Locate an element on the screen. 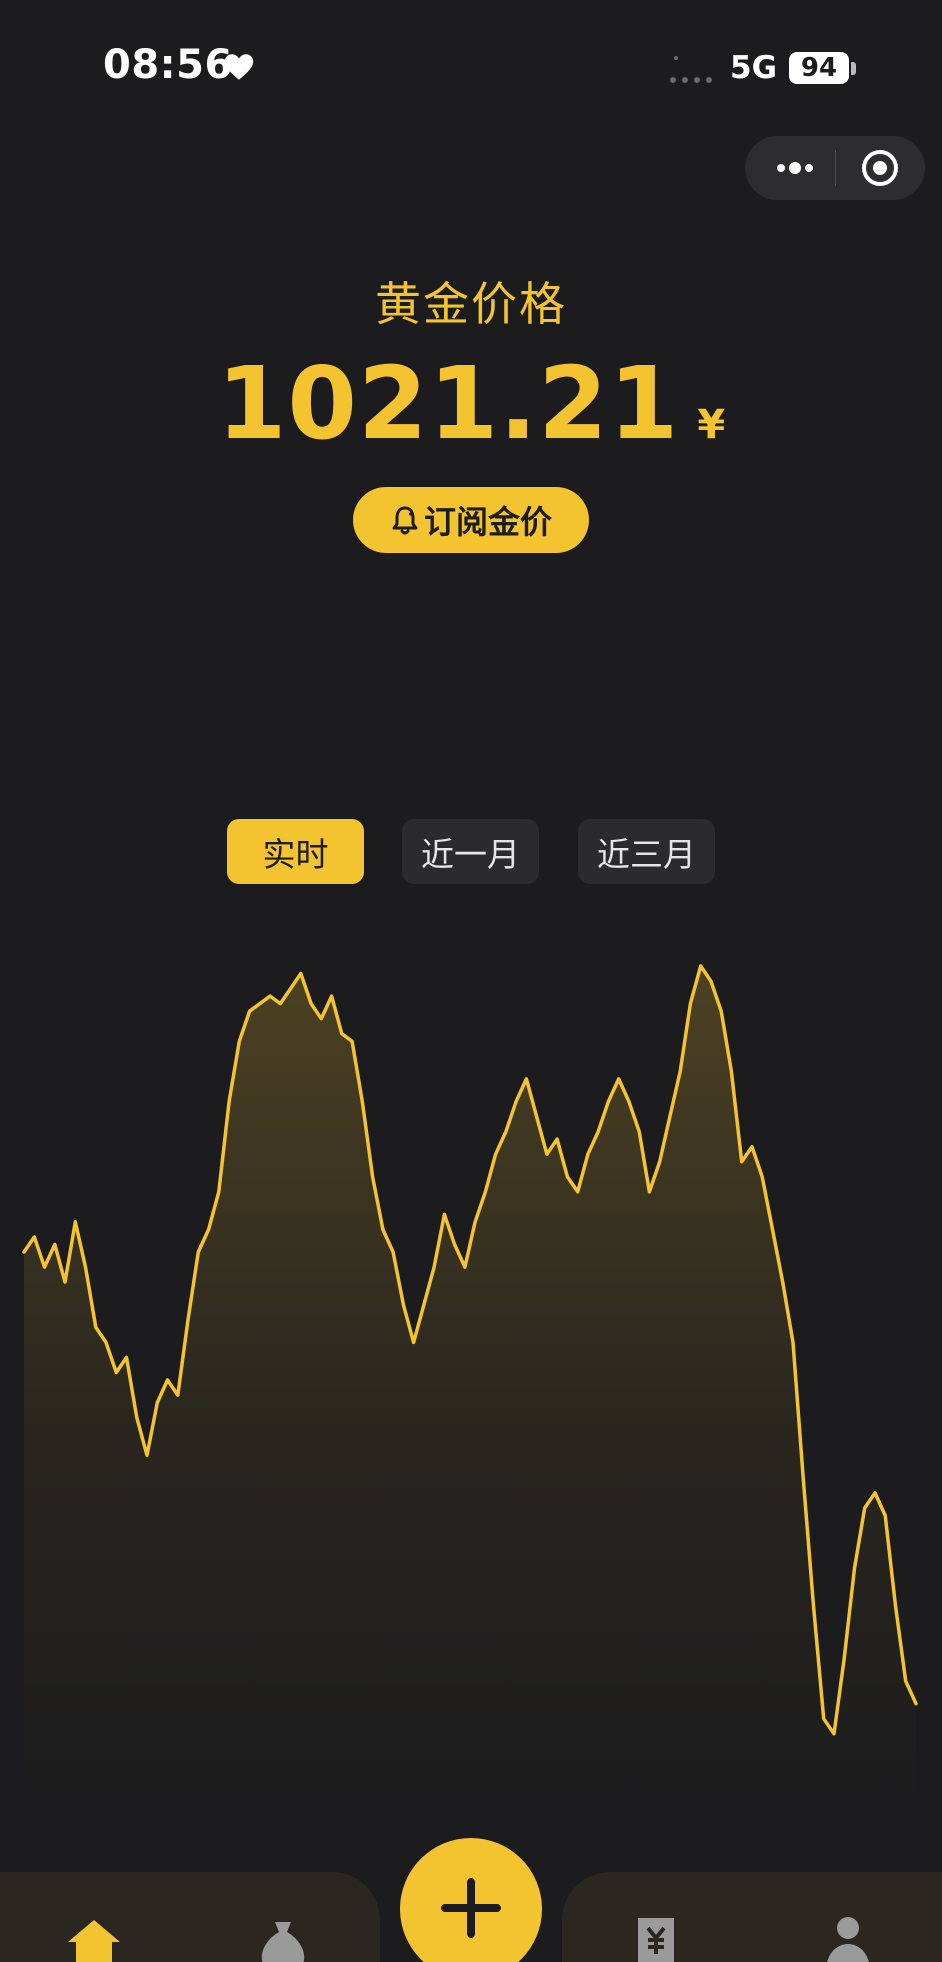 This screenshot has width=942, height=1962. add-button is located at coordinates (471, 1900).